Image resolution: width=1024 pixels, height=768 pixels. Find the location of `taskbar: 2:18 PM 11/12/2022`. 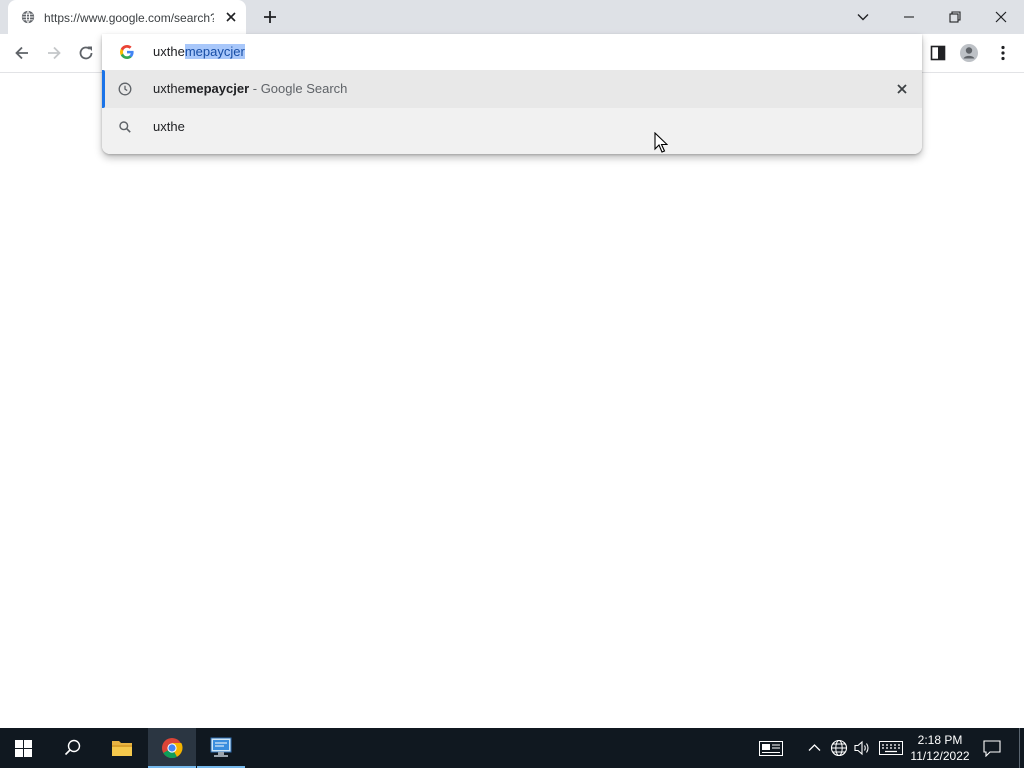

taskbar: 2:18 PM 11/12/2022 is located at coordinates (512, 748).